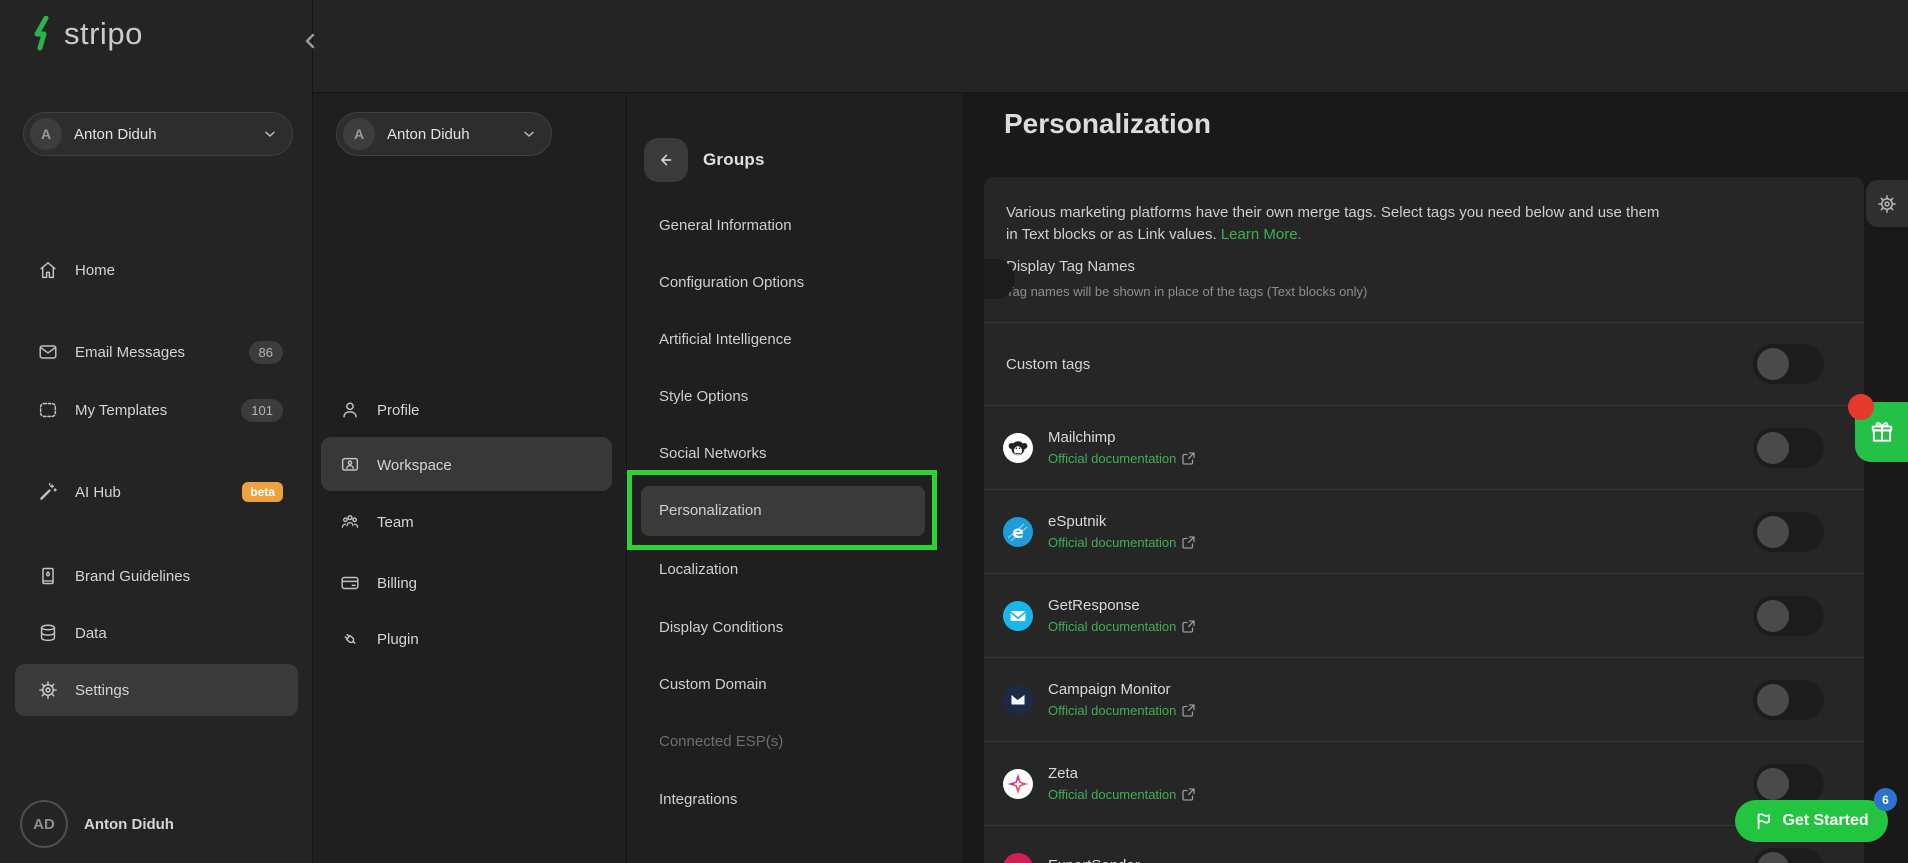  What do you see at coordinates (160, 633) in the screenshot?
I see `sidebar-item-data: Data` at bounding box center [160, 633].